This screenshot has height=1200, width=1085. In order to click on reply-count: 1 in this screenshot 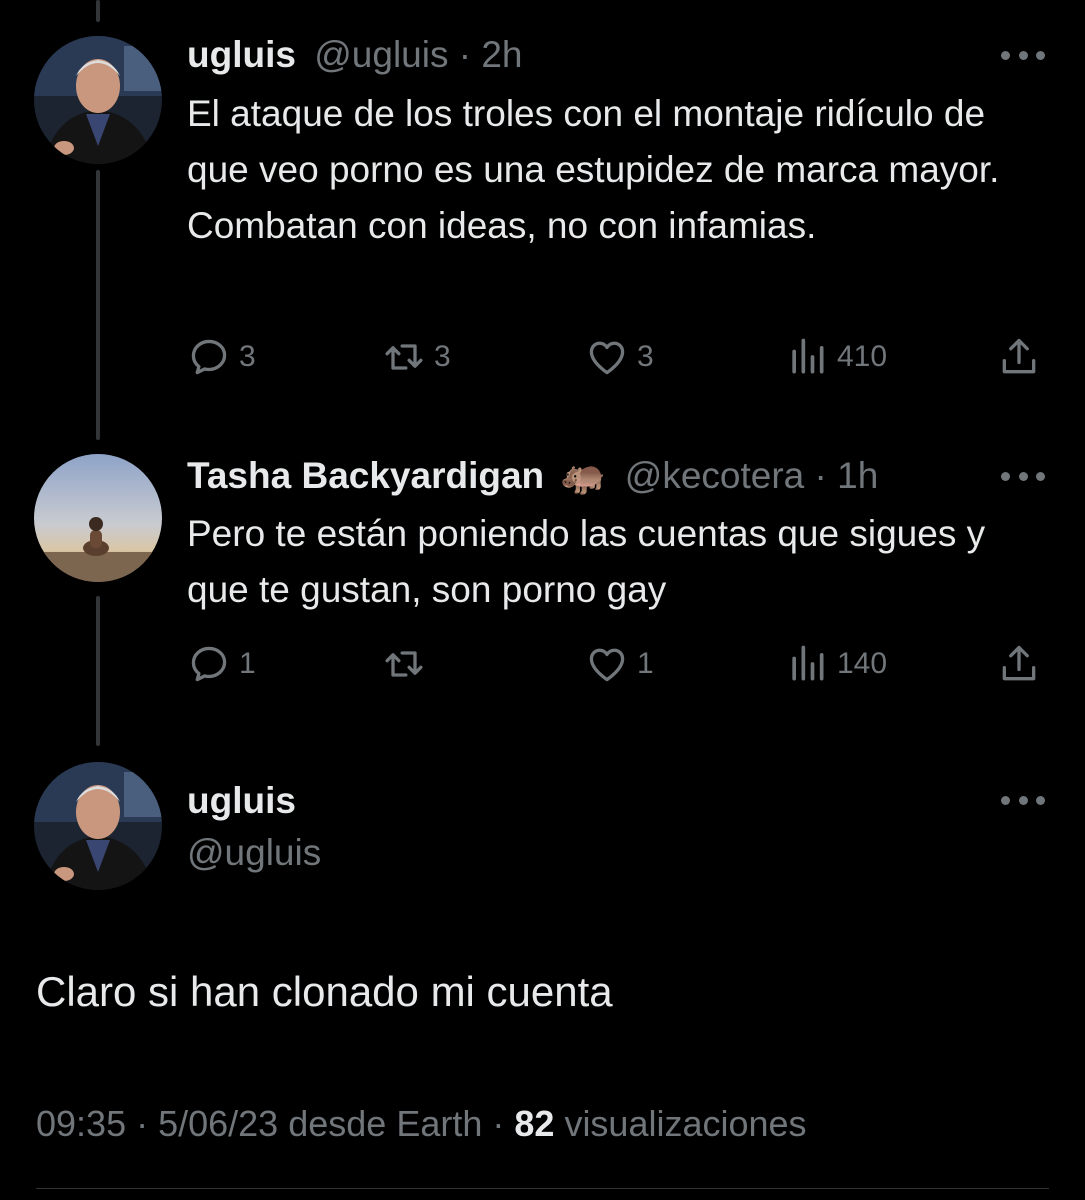, I will do `click(247, 663)`.